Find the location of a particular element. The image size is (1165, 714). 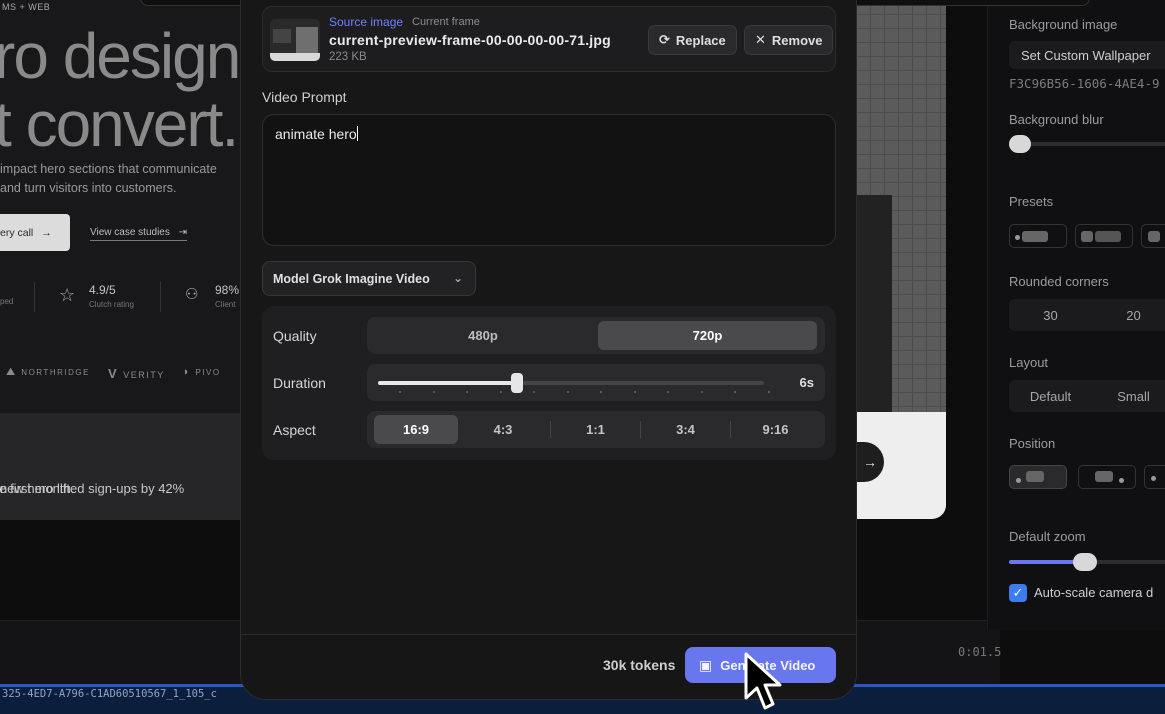

position-row is located at coordinates (1087, 477).